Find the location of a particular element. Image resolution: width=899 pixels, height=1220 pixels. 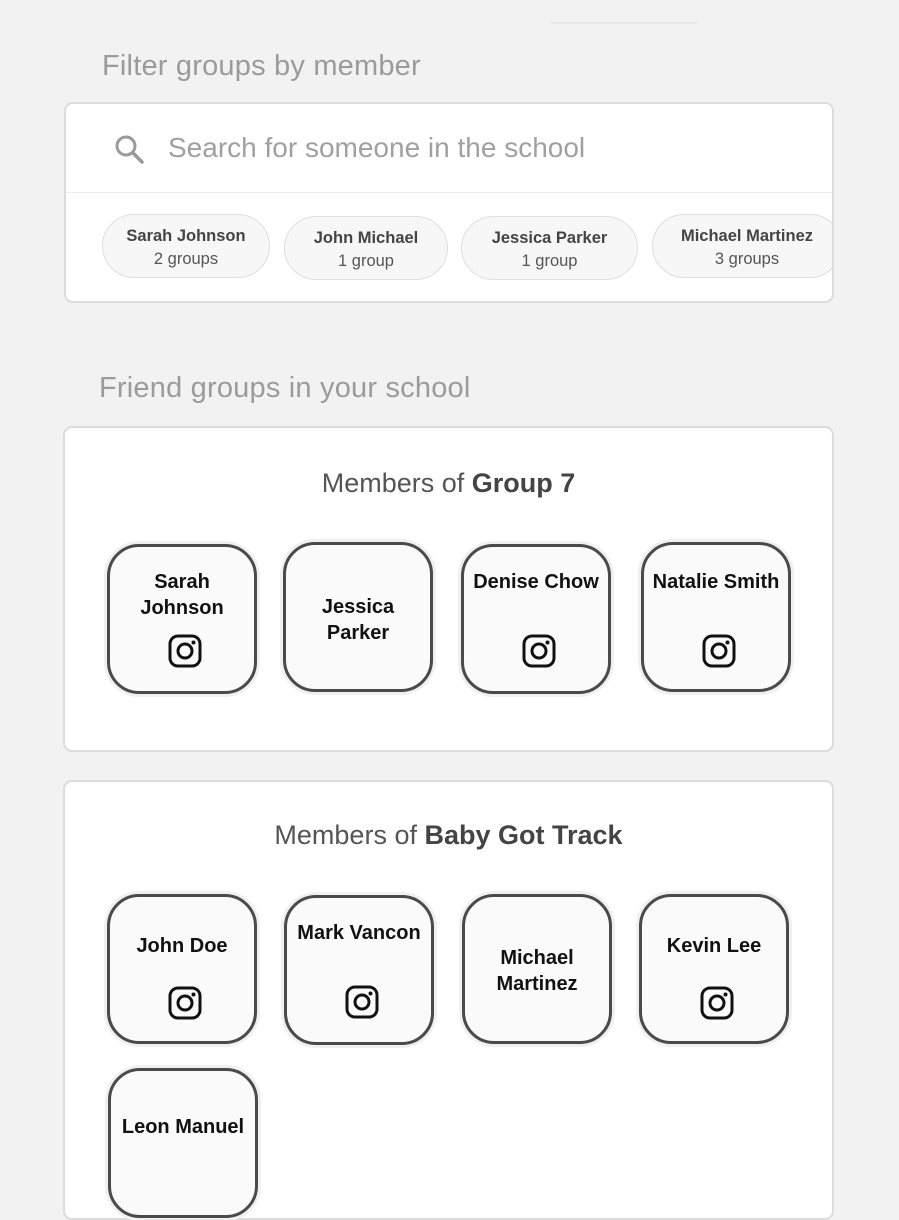

top-divider is located at coordinates (624, 23).